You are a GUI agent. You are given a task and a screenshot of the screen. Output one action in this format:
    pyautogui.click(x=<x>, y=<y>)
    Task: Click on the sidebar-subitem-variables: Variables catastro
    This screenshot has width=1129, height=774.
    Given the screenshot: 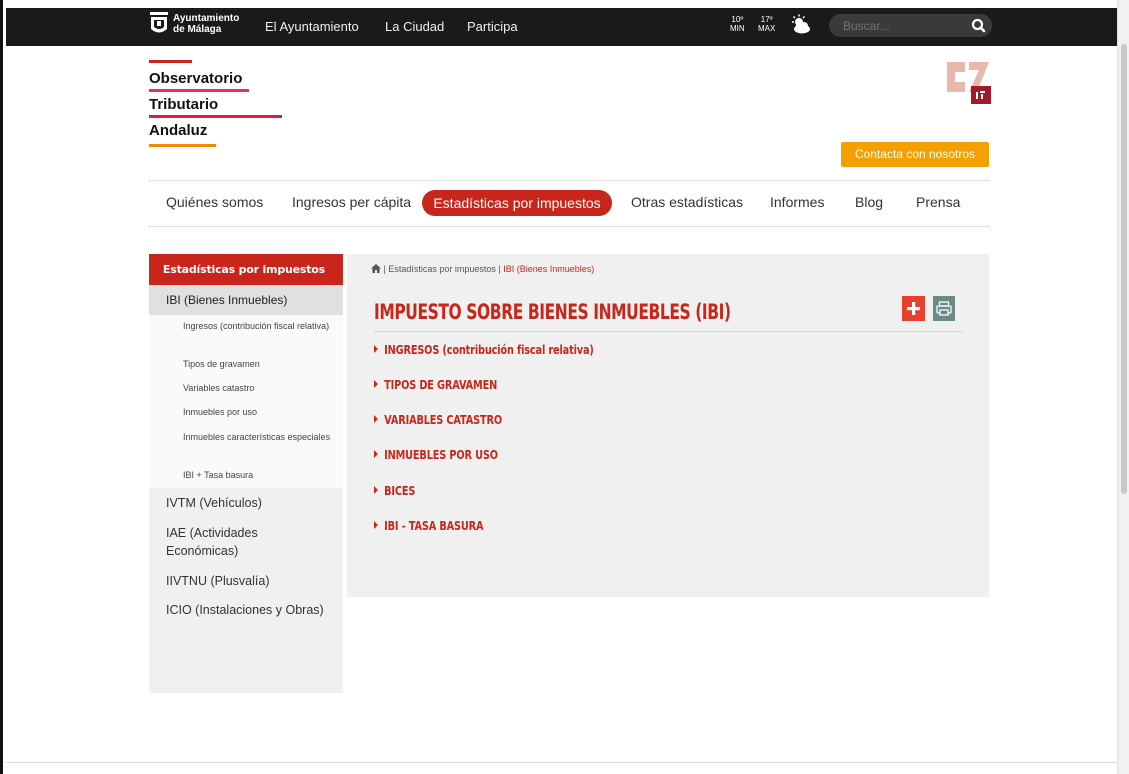 What is the action you would take?
    pyautogui.click(x=258, y=388)
    